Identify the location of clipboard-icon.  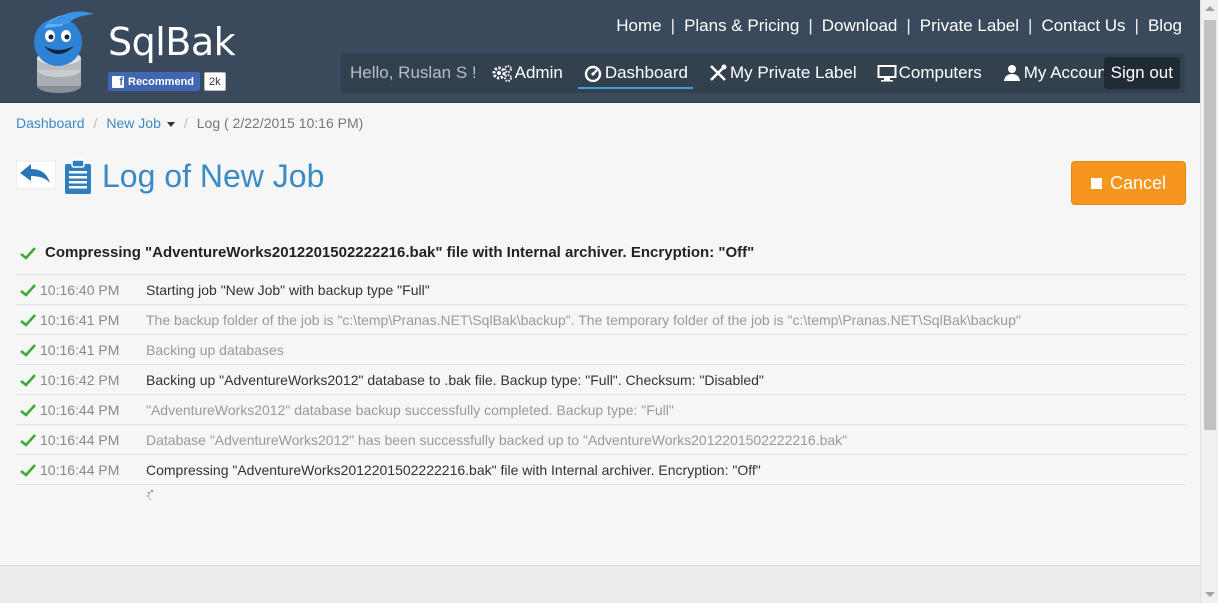
(78, 176).